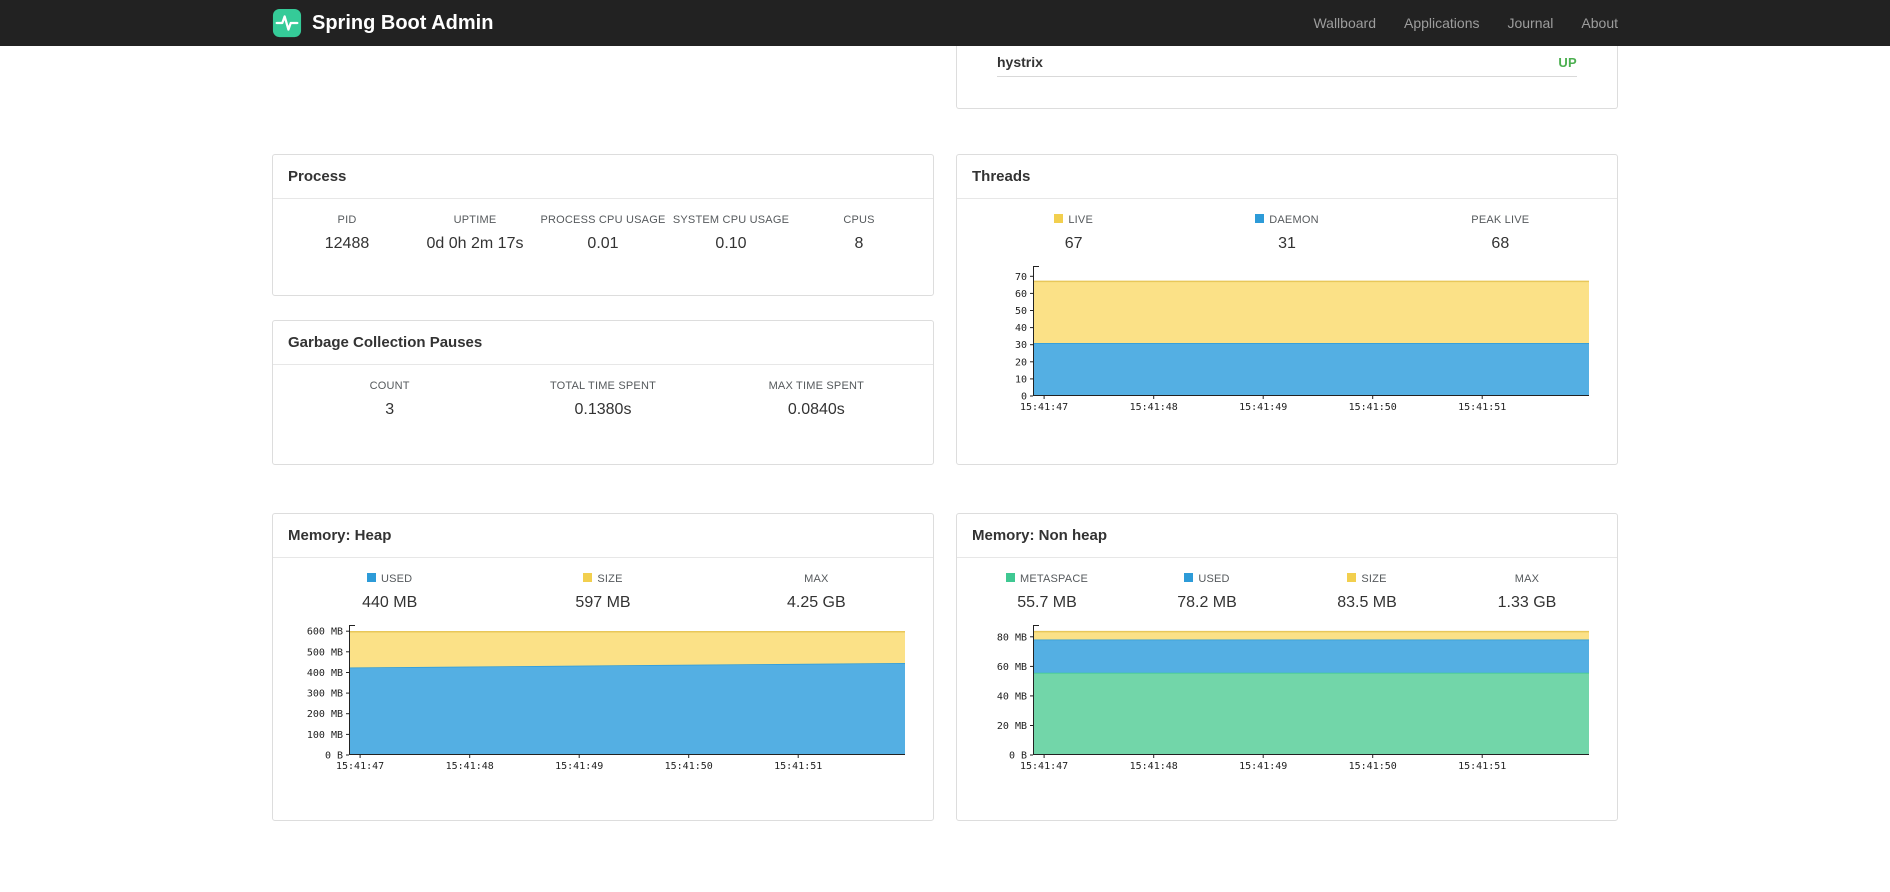 The width and height of the screenshot is (1890, 892). I want to click on metric-label: CPUS, so click(859, 220).